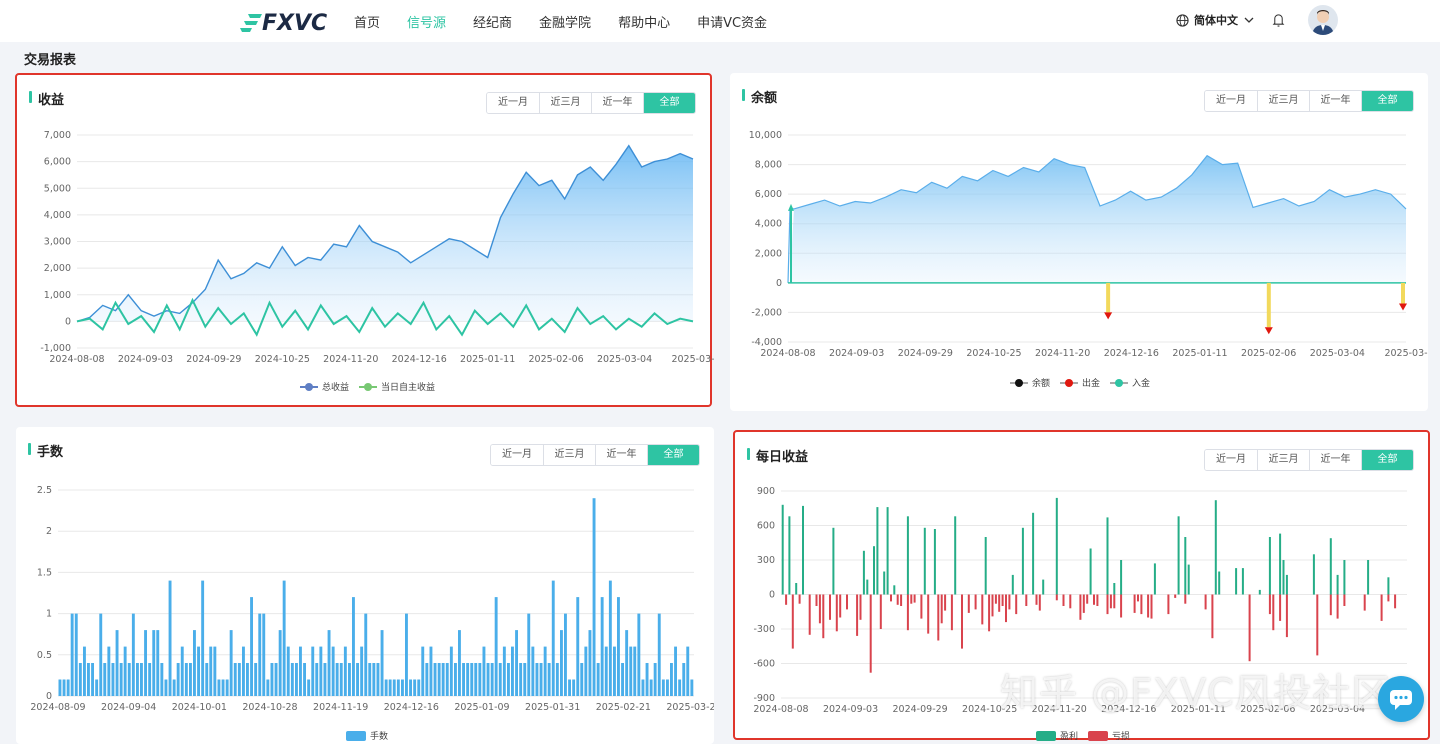 This screenshot has height=744, width=1440. What do you see at coordinates (492, 21) in the screenshot?
I see `nav-item-2: 经纪商` at bounding box center [492, 21].